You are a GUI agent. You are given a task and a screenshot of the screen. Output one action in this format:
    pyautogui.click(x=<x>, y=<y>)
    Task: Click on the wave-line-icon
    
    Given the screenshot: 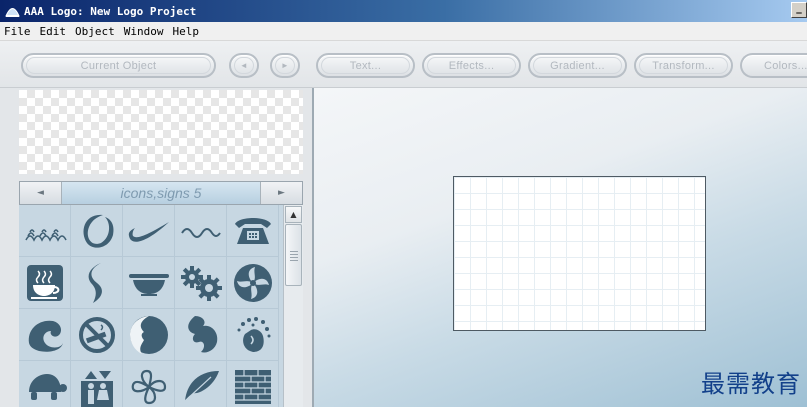 What is the action you would take?
    pyautogui.click(x=201, y=231)
    